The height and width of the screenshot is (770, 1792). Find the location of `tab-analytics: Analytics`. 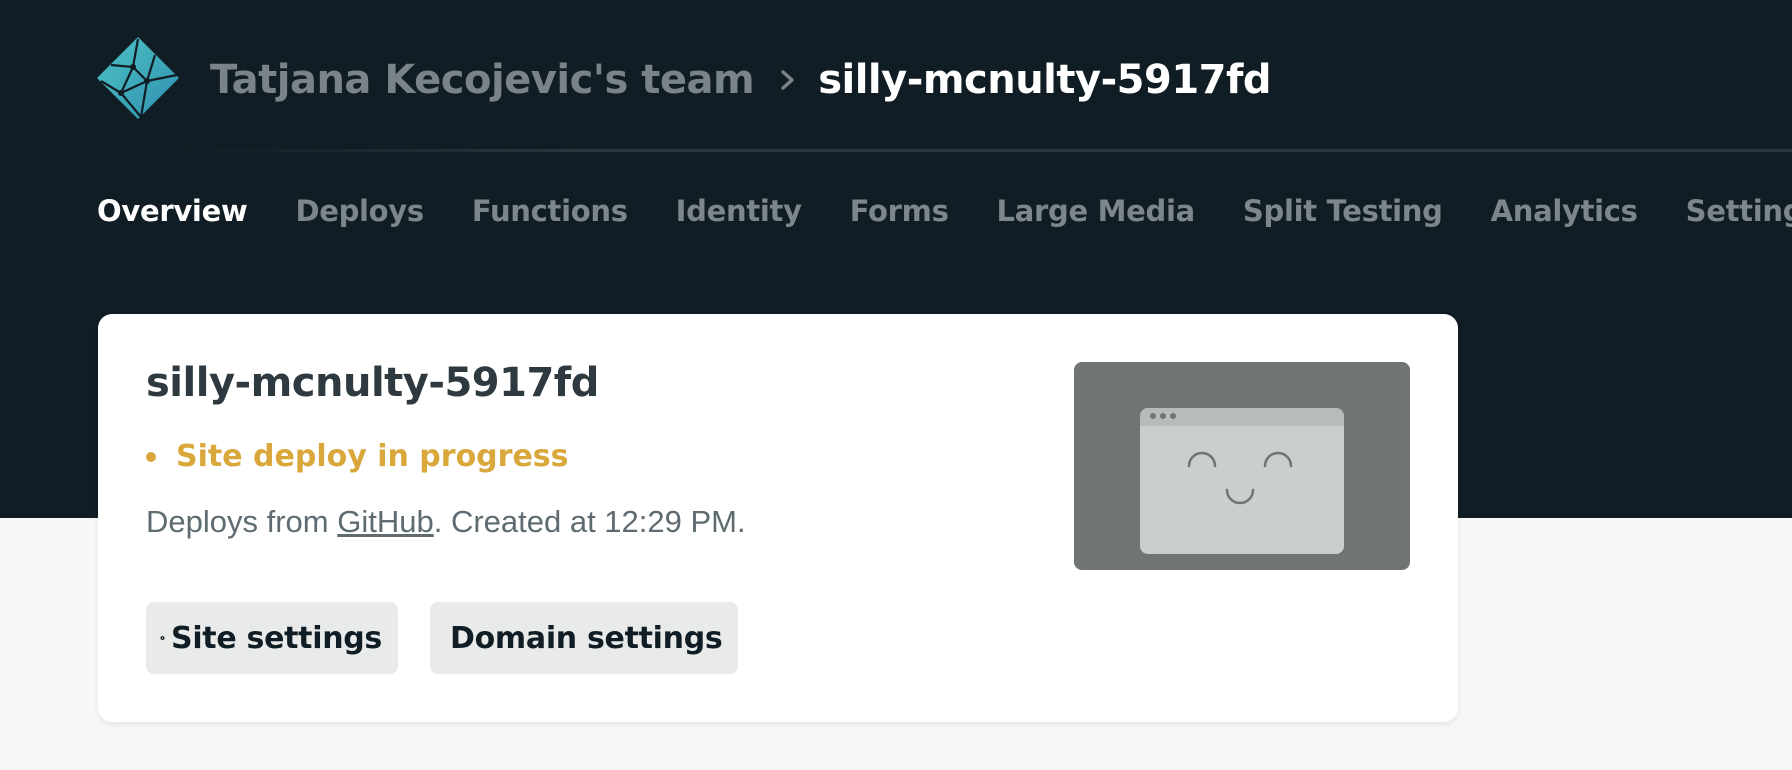

tab-analytics: Analytics is located at coordinates (1564, 211).